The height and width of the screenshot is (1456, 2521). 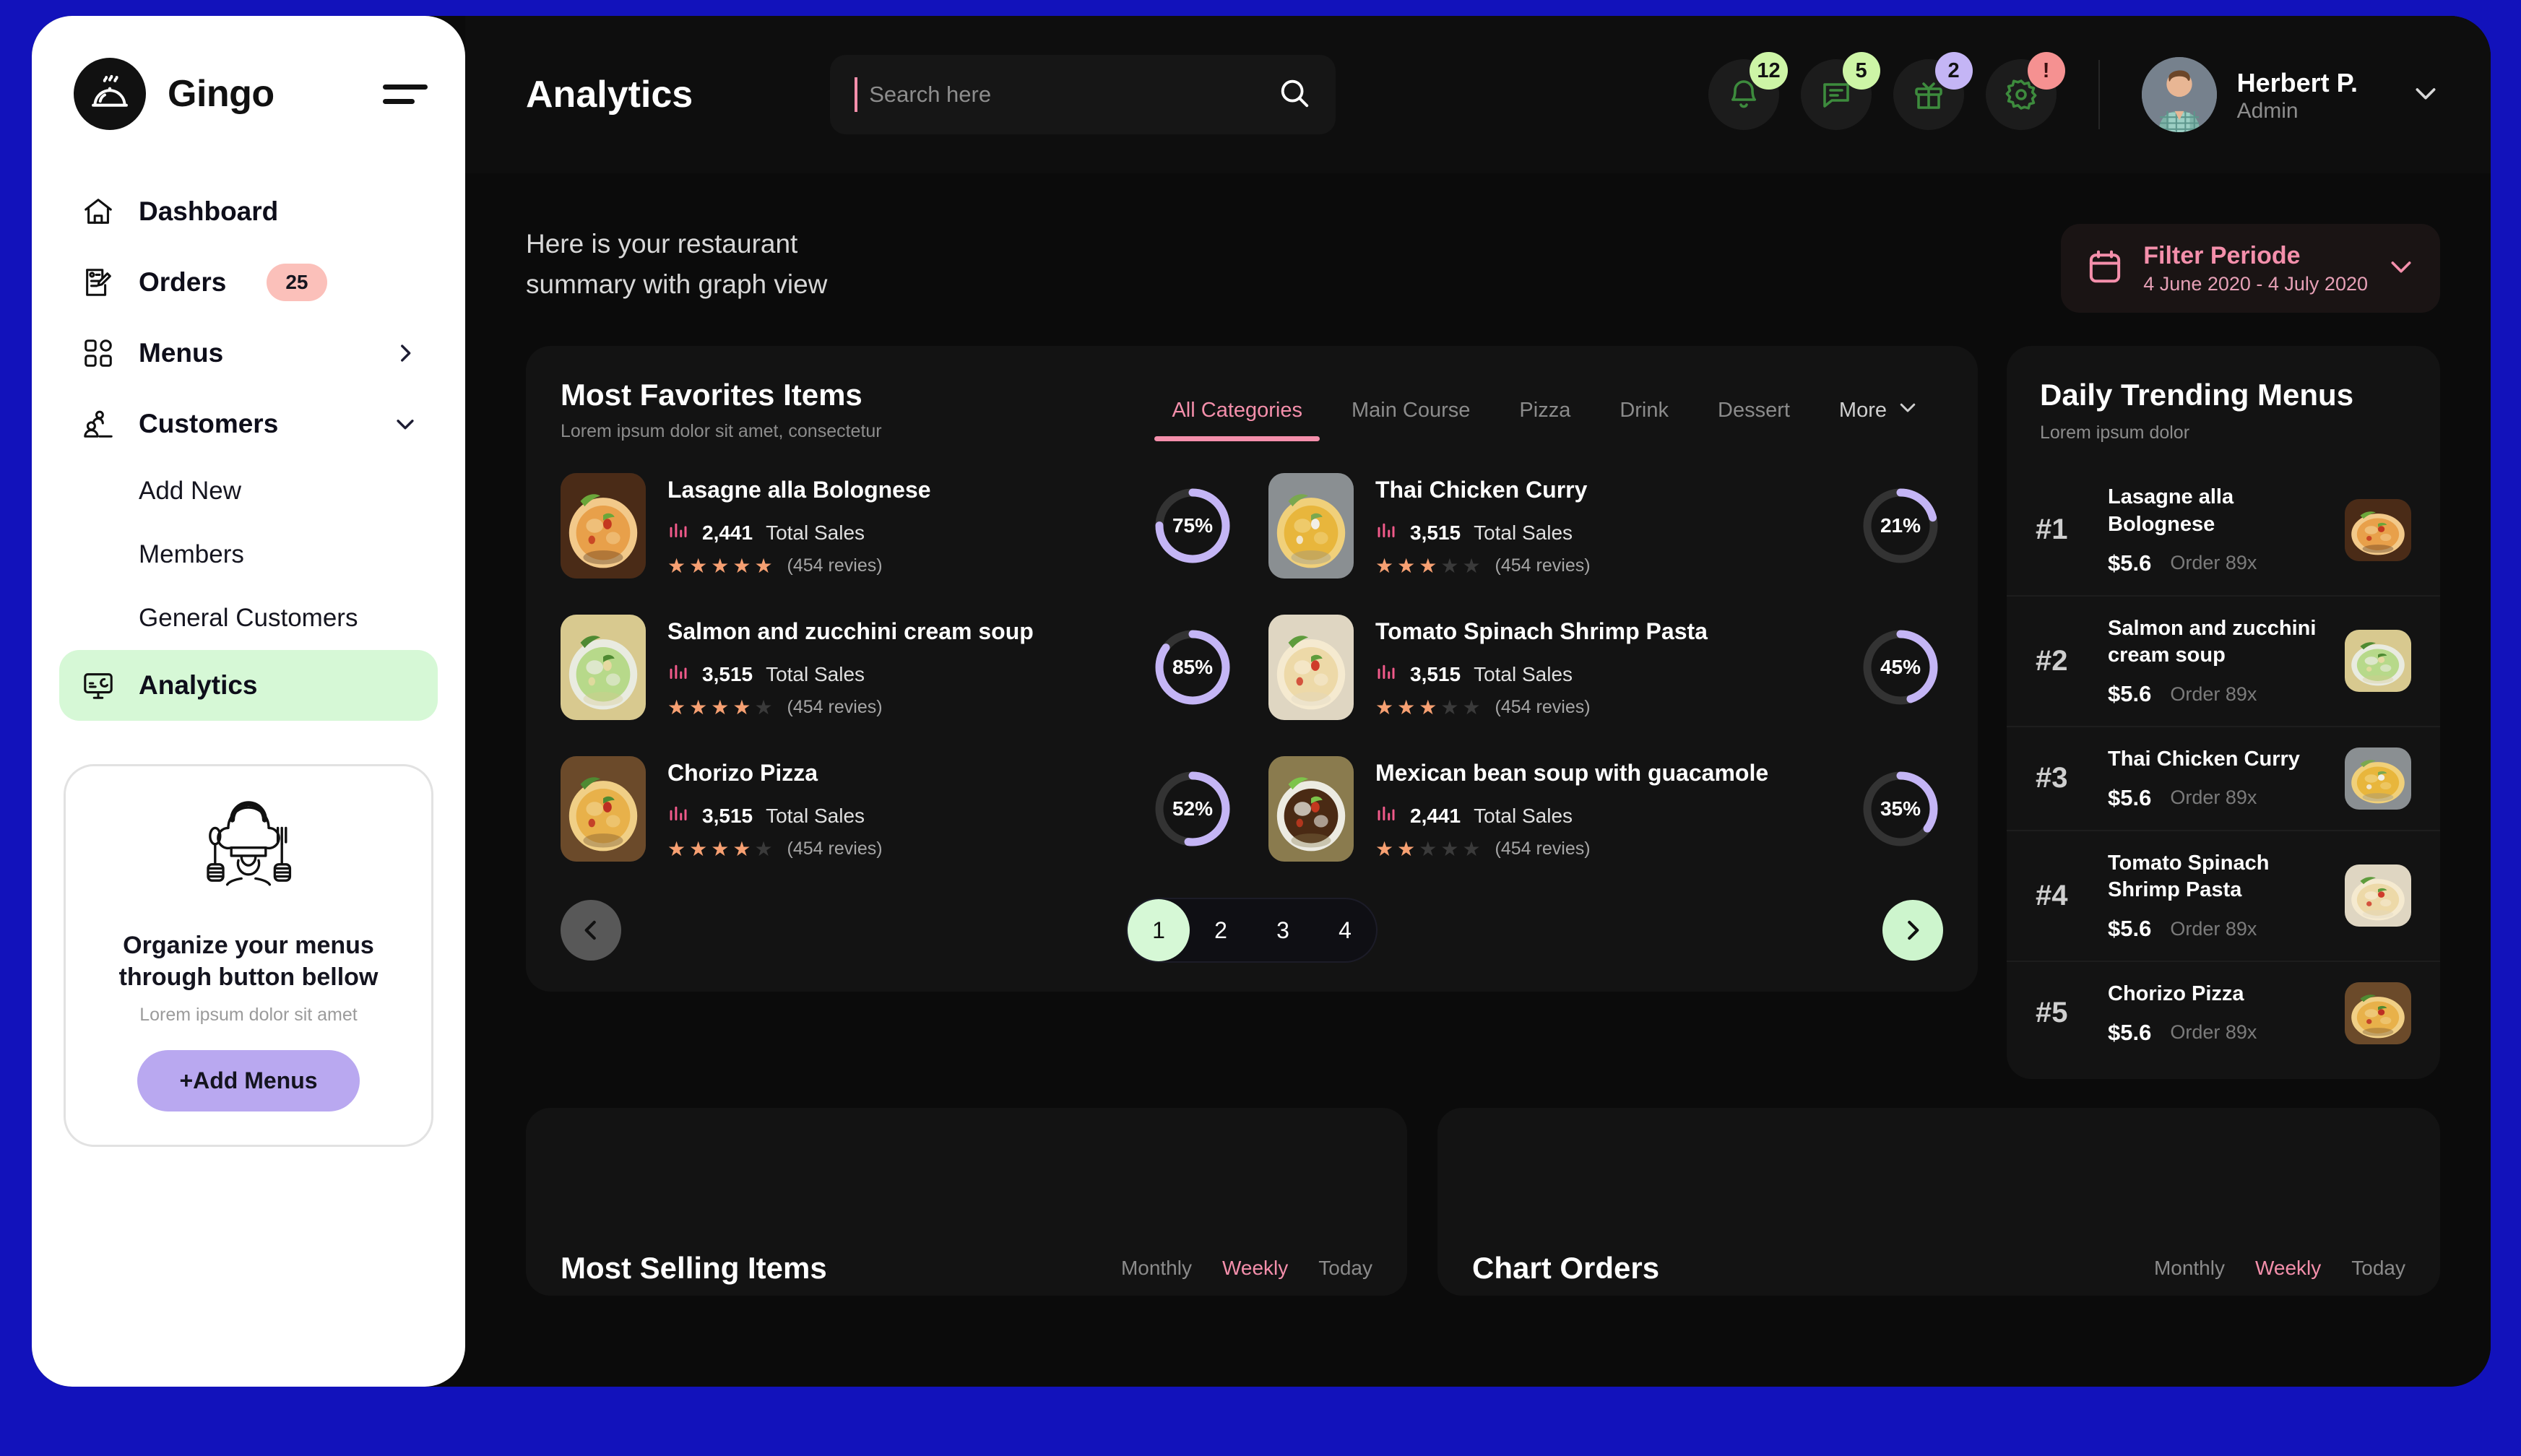 What do you see at coordinates (248, 618) in the screenshot?
I see `sidebar-item-general-customers: General Customers` at bounding box center [248, 618].